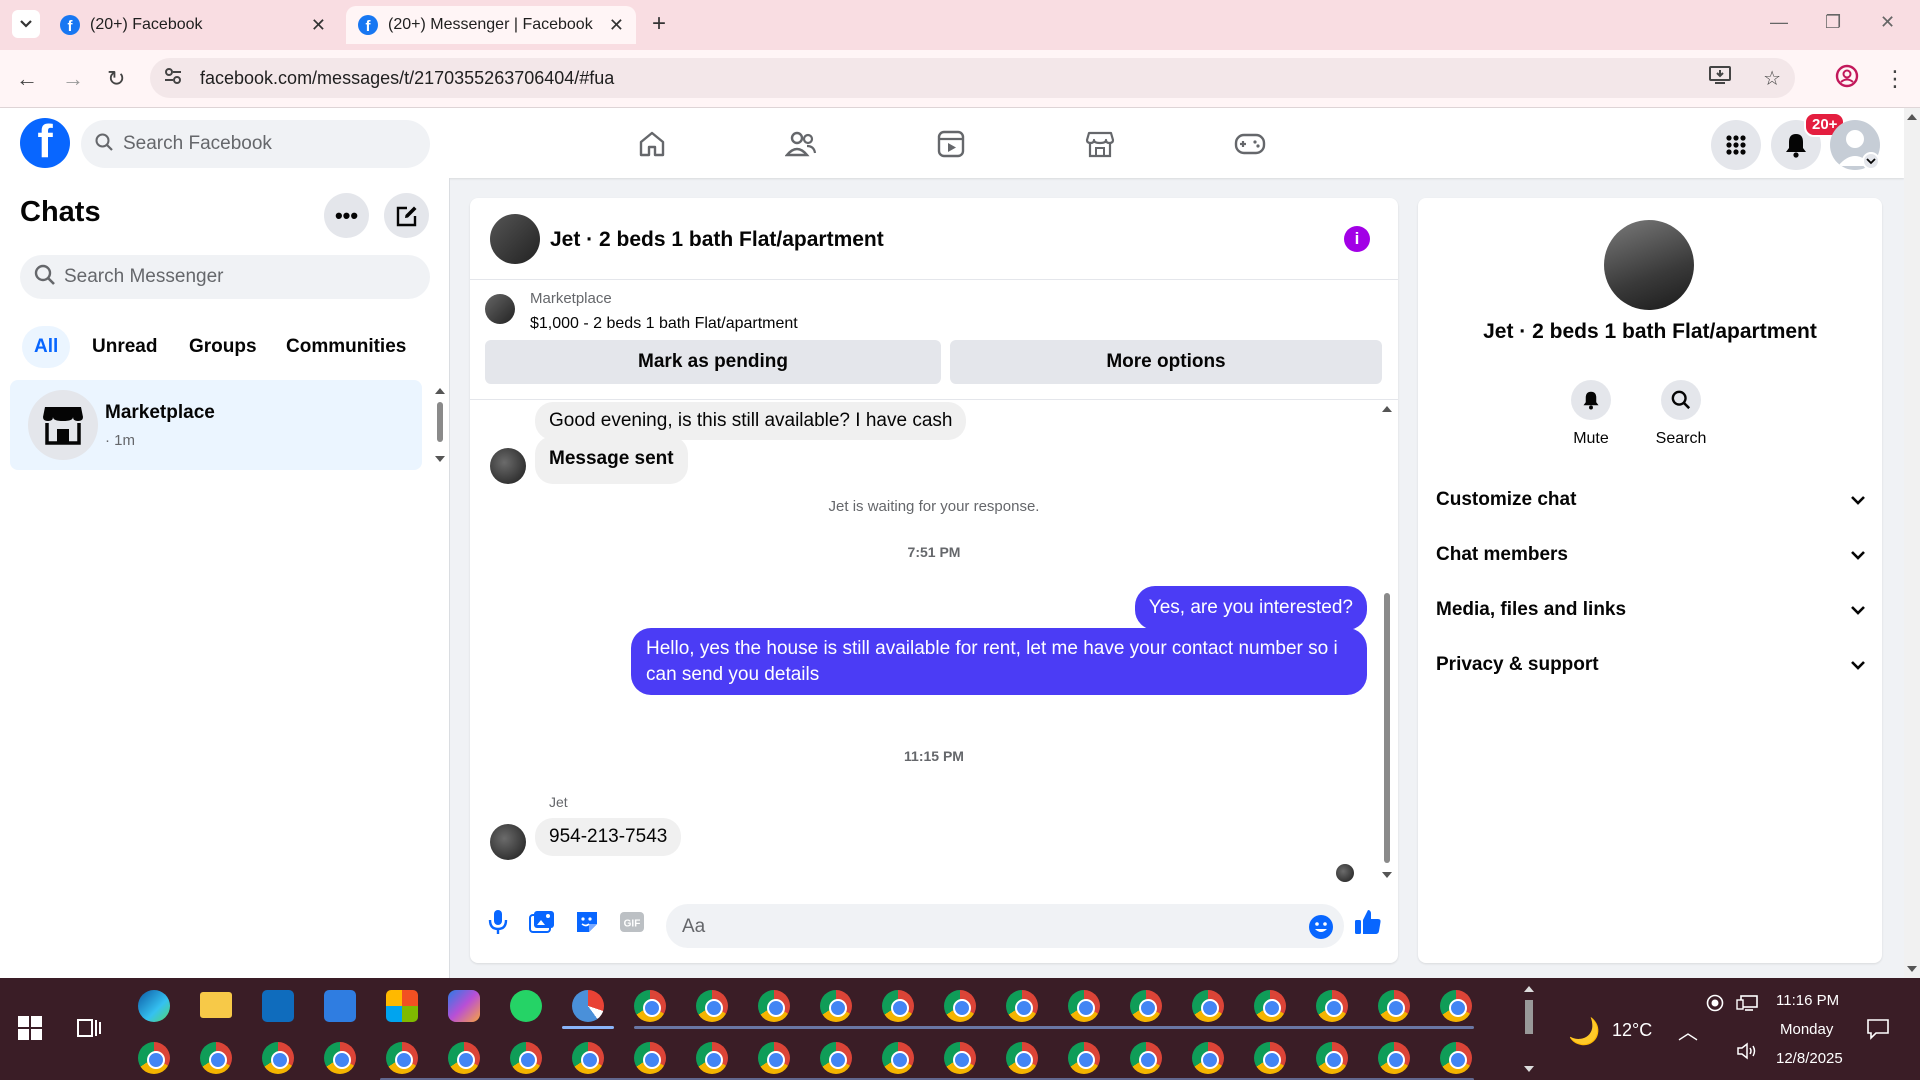 Image resolution: width=1920 pixels, height=1080 pixels. Describe the element at coordinates (340, 1006) in the screenshot. I see `calendar-icon` at that location.